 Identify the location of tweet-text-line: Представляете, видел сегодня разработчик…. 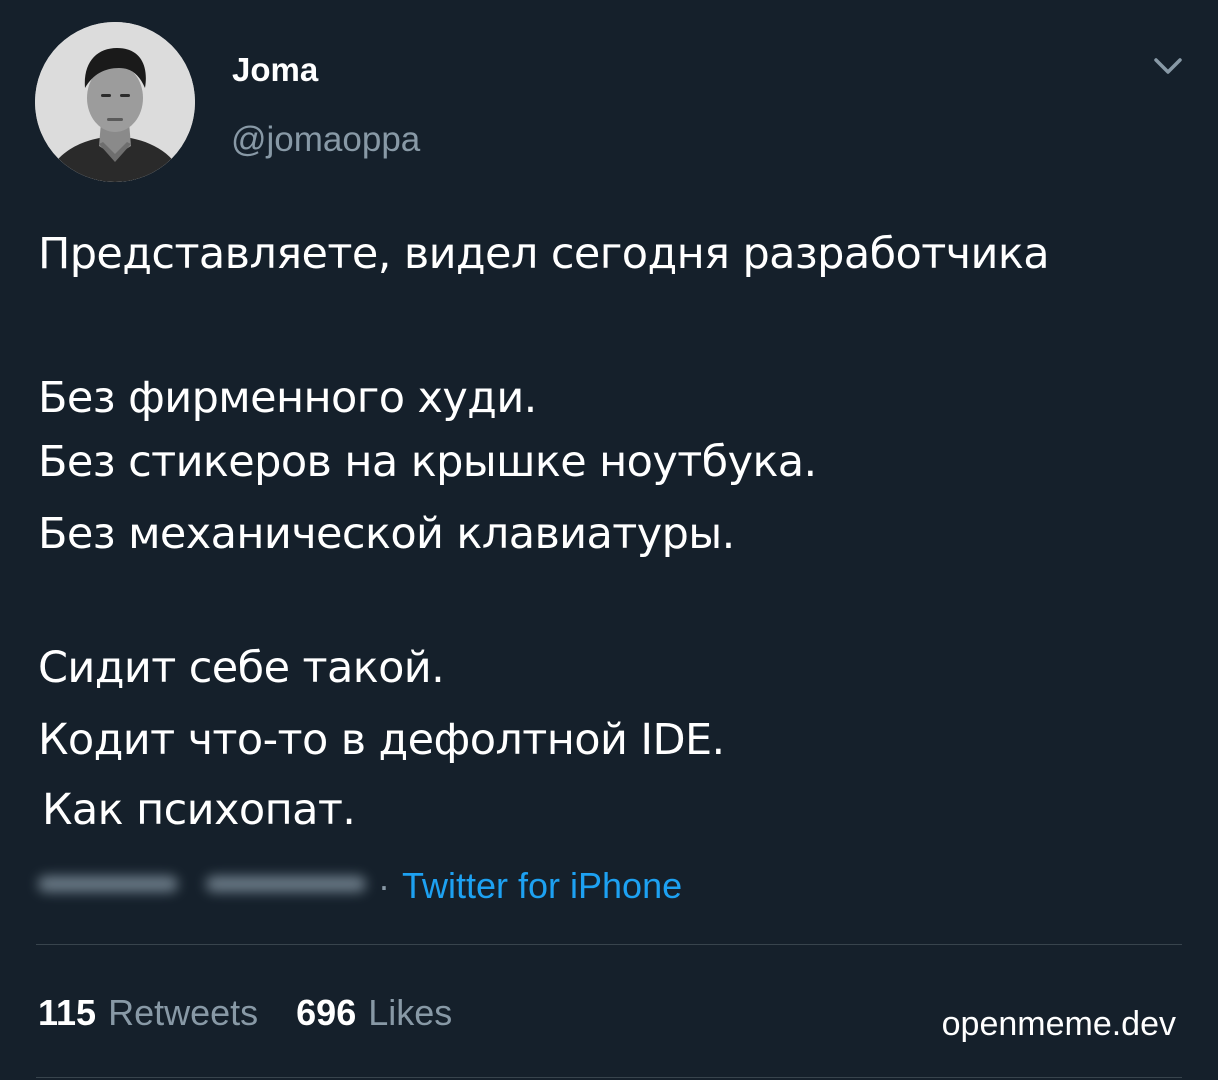
(544, 254).